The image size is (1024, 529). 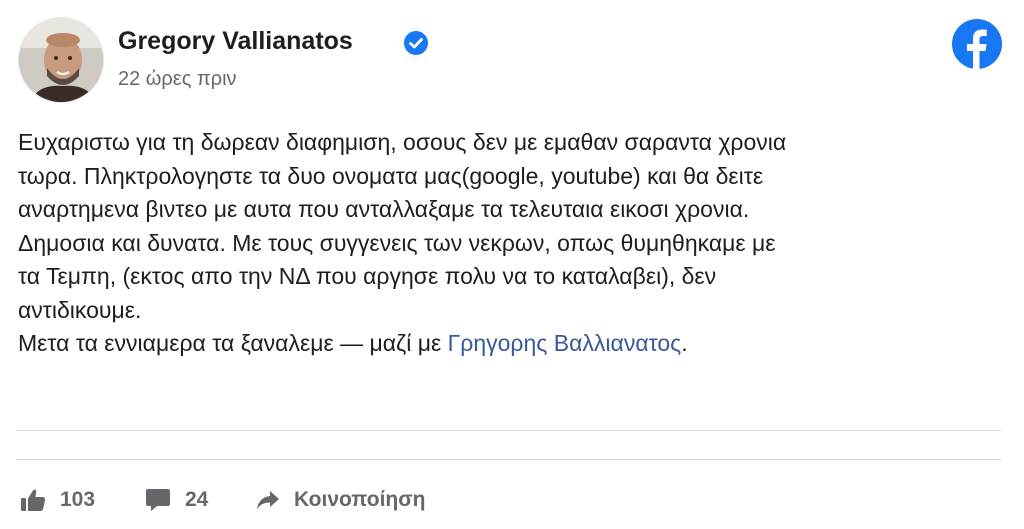 I want to click on post-text-prefix: Μετα τα εννιαμερα τα ξαναλεμε — μαζί με, so click(x=233, y=343).